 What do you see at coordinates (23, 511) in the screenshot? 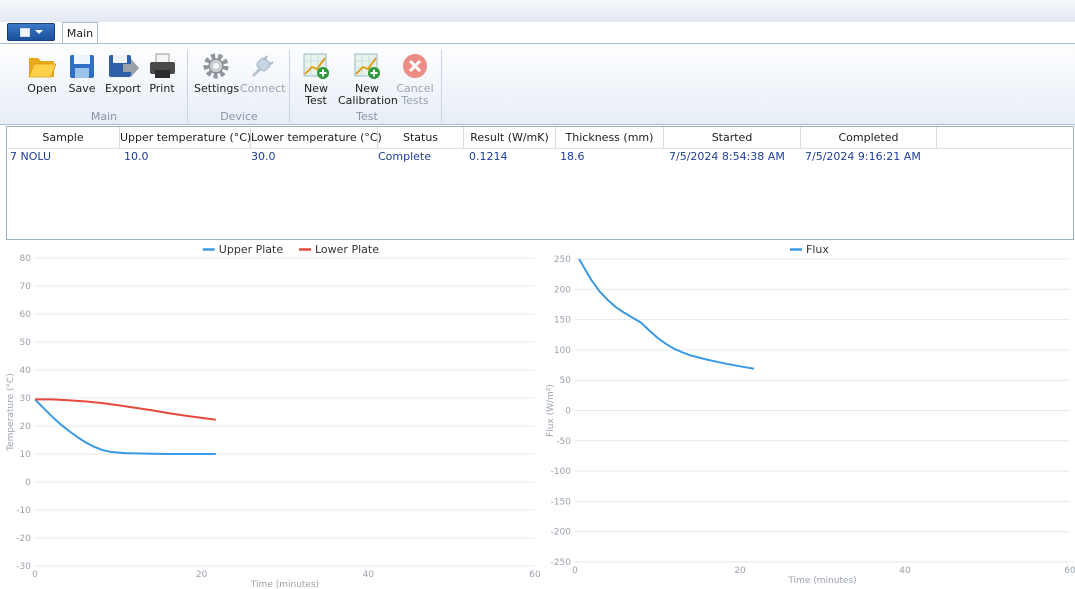
I see `y-tick-label: -10` at bounding box center [23, 511].